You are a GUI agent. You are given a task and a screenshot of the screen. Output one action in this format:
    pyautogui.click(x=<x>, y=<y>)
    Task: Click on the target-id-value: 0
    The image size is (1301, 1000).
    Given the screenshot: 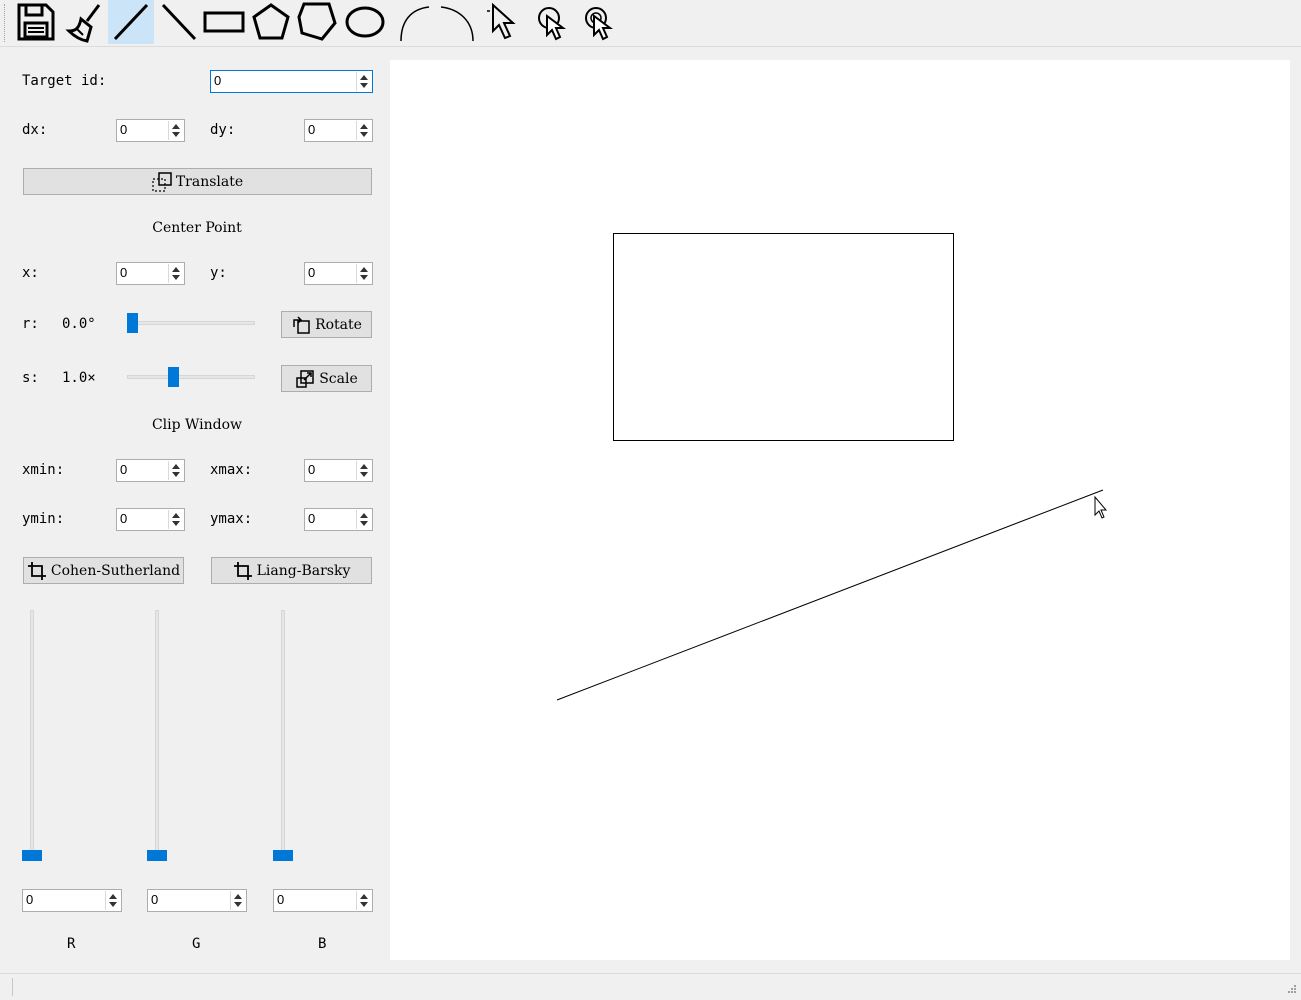 What is the action you would take?
    pyautogui.click(x=218, y=80)
    